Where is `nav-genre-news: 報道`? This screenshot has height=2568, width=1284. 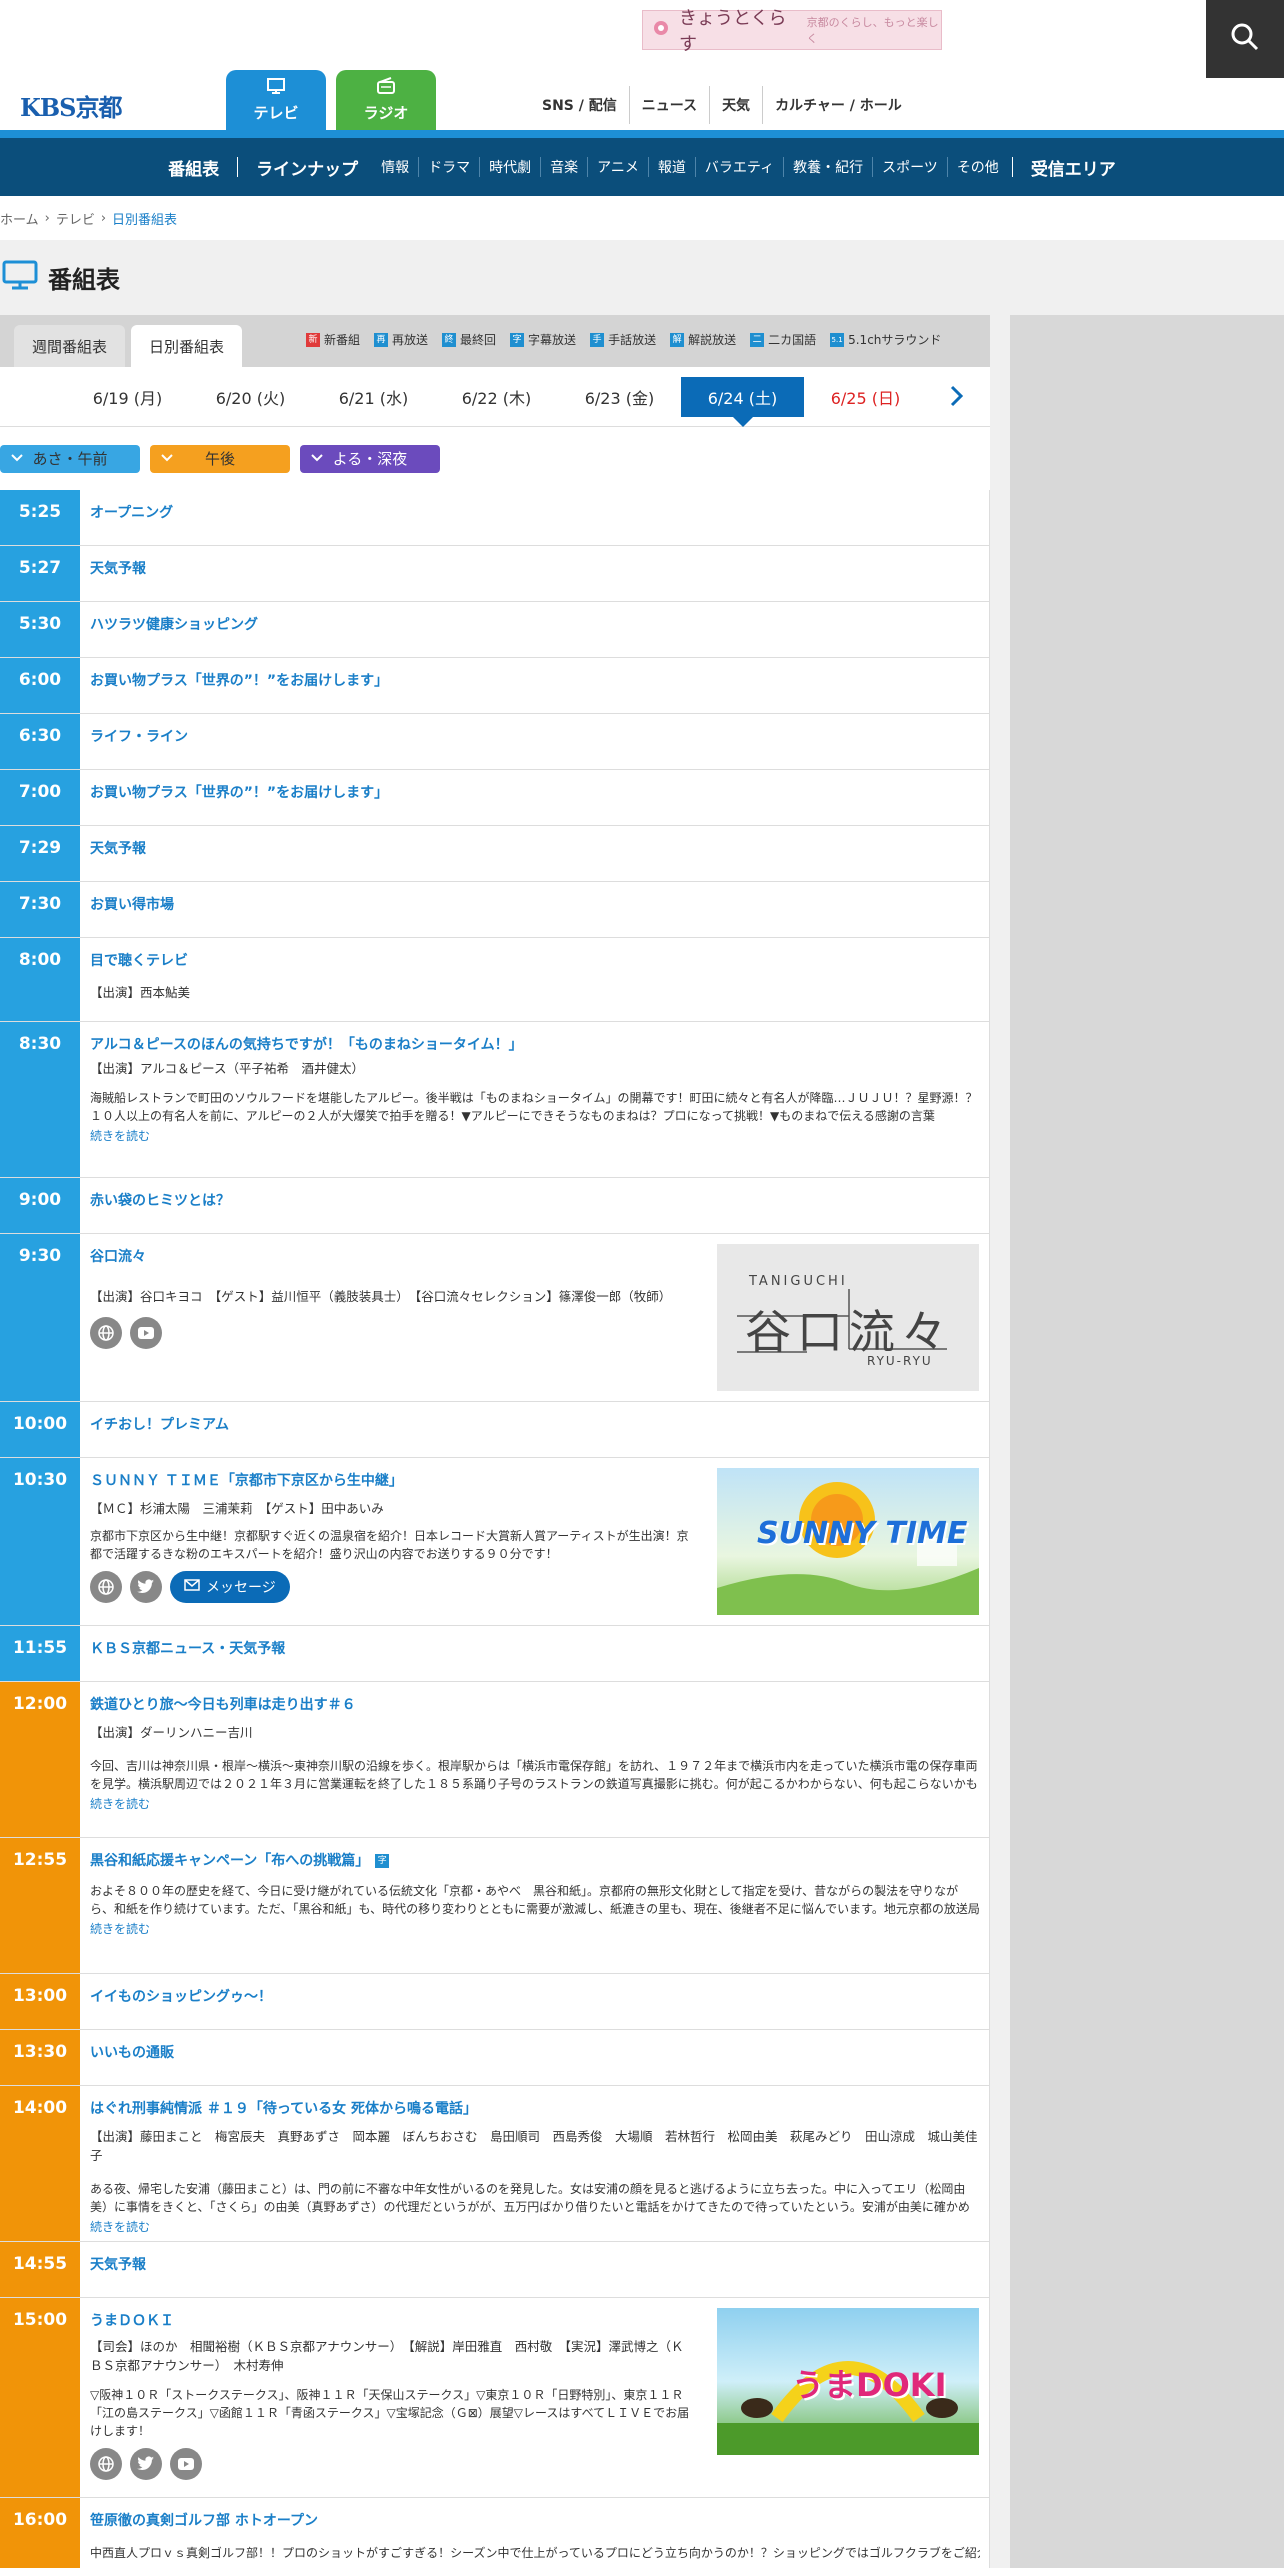 nav-genre-news: 報道 is located at coordinates (671, 167).